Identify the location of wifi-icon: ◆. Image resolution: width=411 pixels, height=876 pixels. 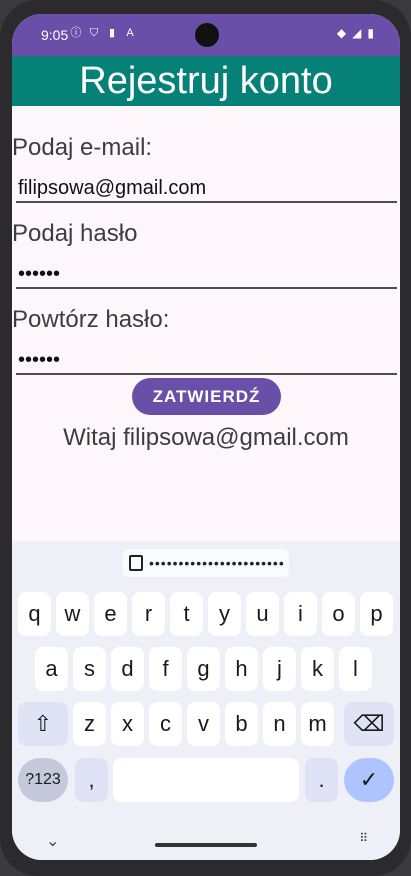
(341, 33).